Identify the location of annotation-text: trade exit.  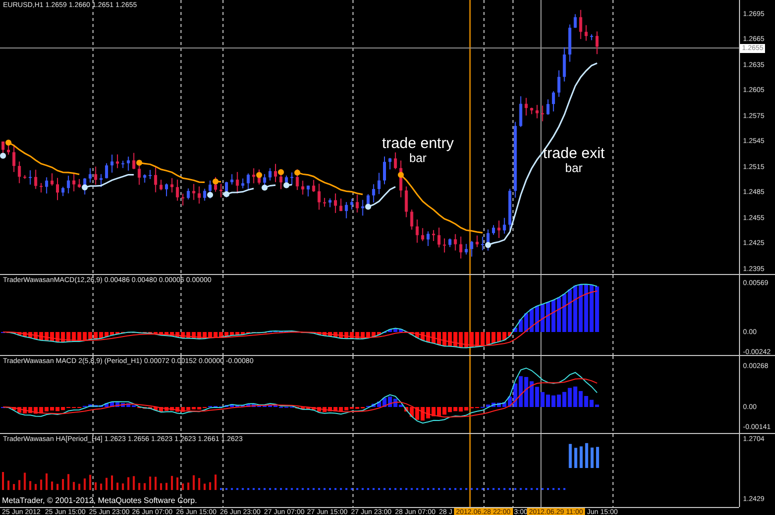
(574, 154).